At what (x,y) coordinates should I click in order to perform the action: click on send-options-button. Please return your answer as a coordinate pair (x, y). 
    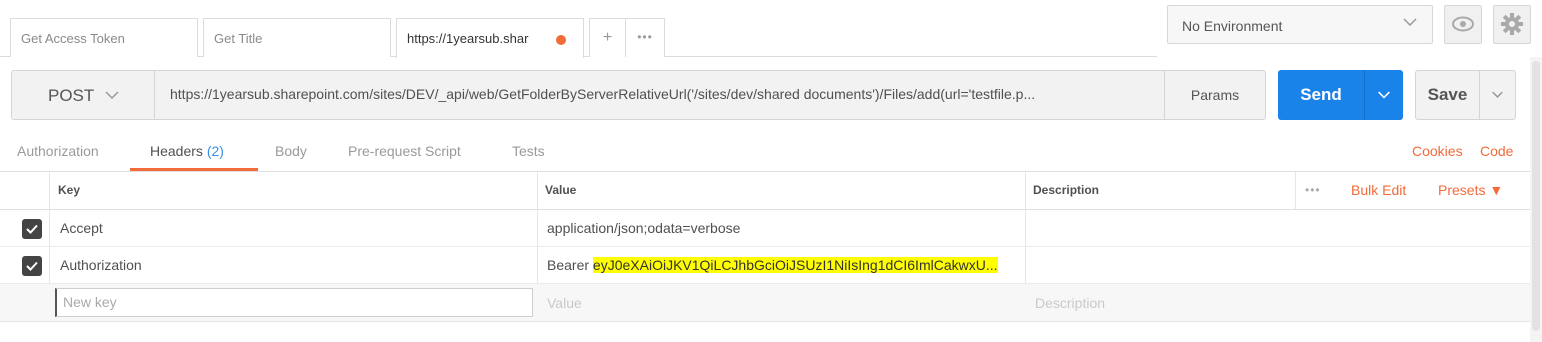
    Looking at the image, I should click on (1383, 95).